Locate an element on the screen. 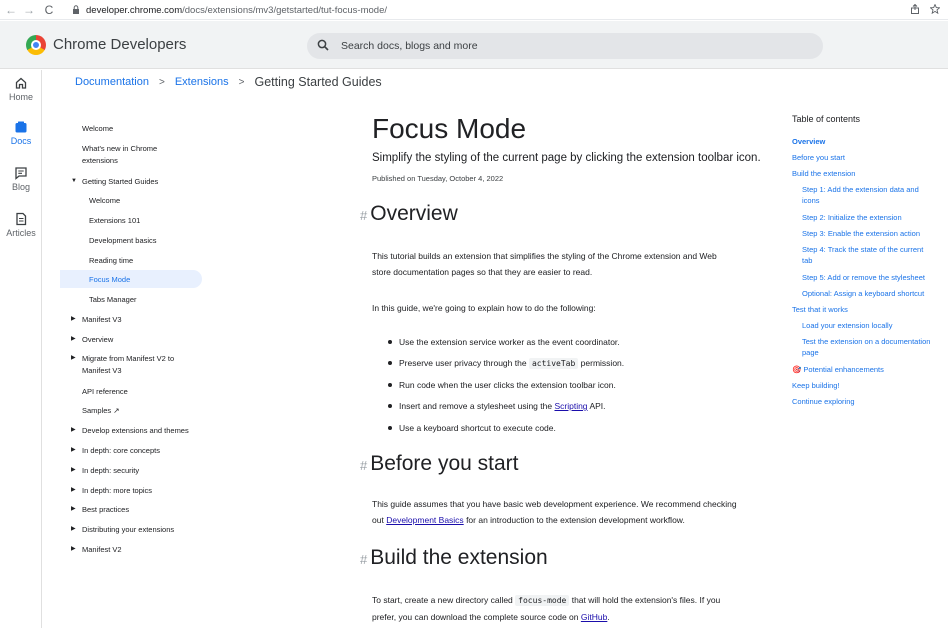 The height and width of the screenshot is (628, 948). nav-label: In depth: security is located at coordinates (111, 470).